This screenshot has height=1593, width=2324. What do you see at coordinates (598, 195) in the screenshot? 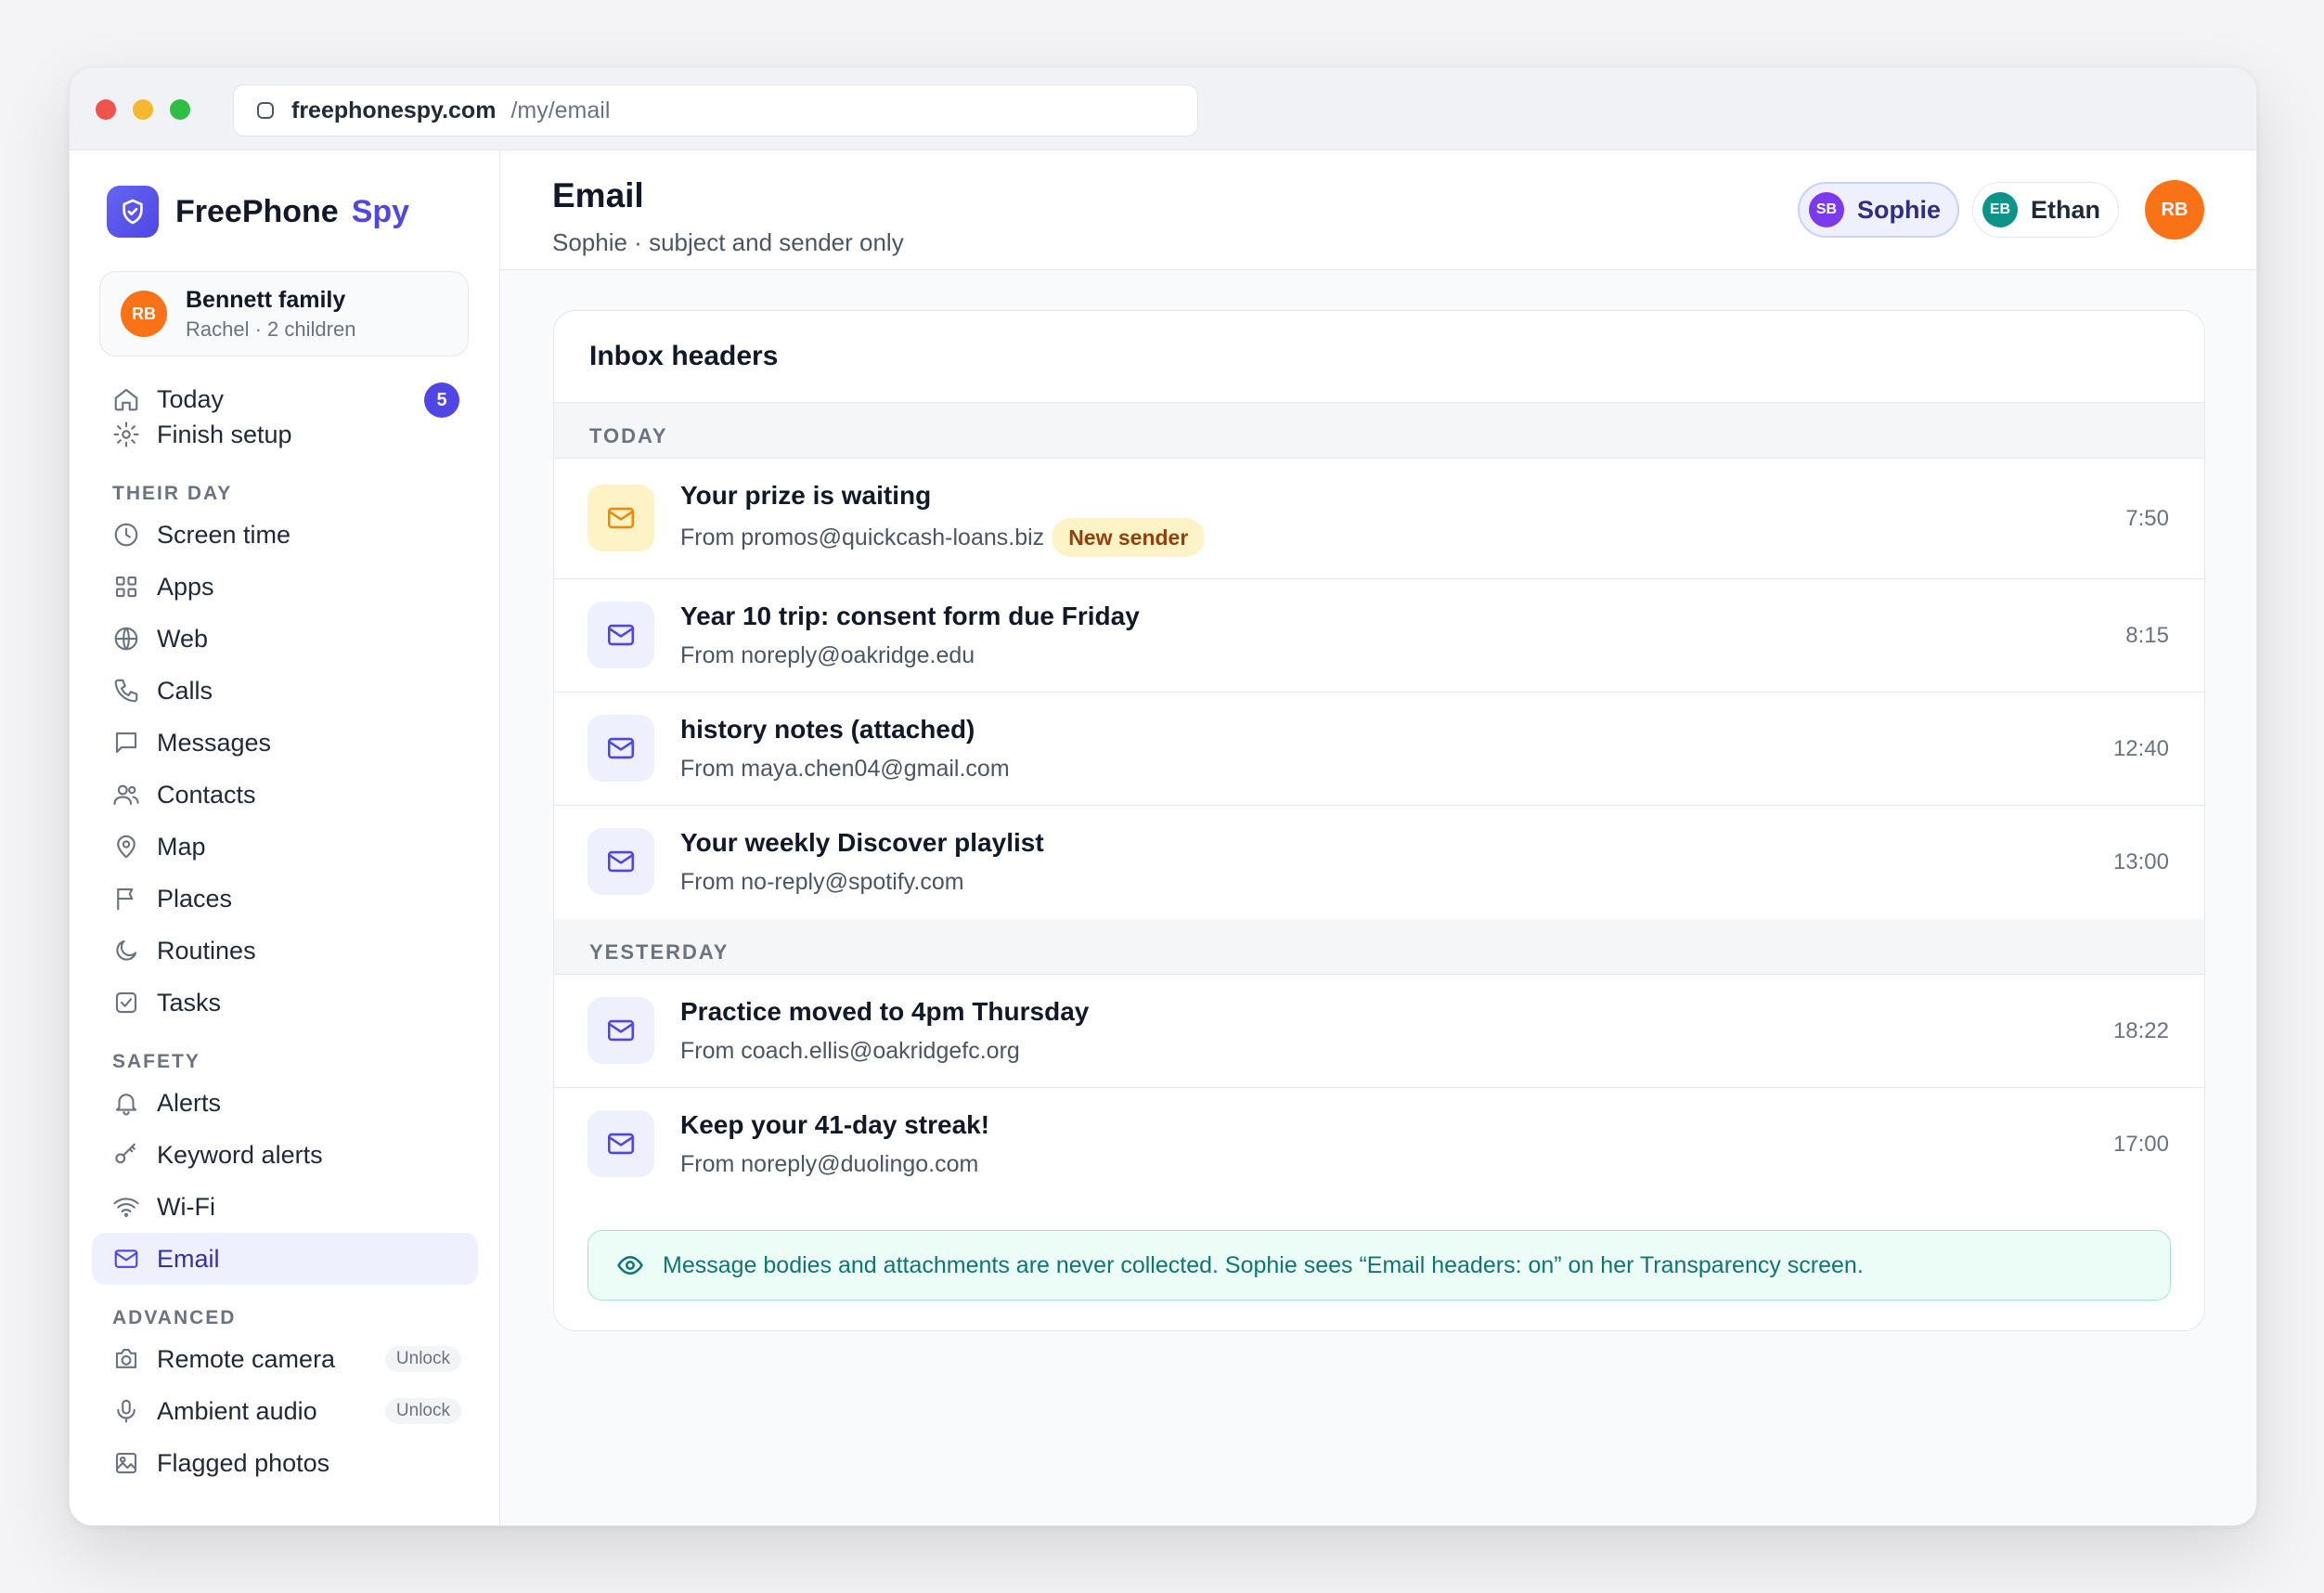
I see `page-title: Email` at bounding box center [598, 195].